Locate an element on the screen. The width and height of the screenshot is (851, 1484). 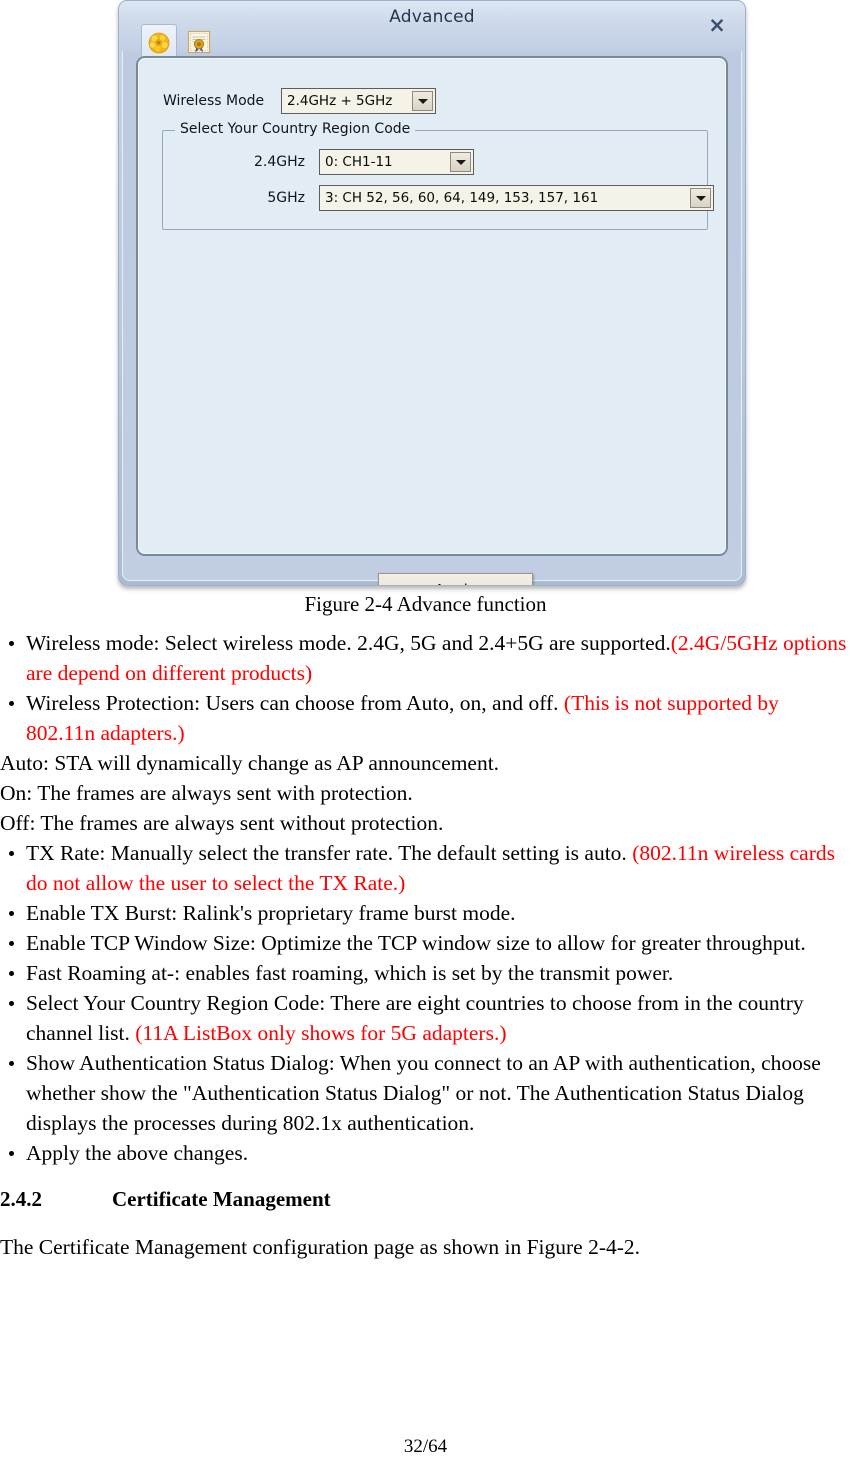
gear-flower-icon is located at coordinates (159, 42).